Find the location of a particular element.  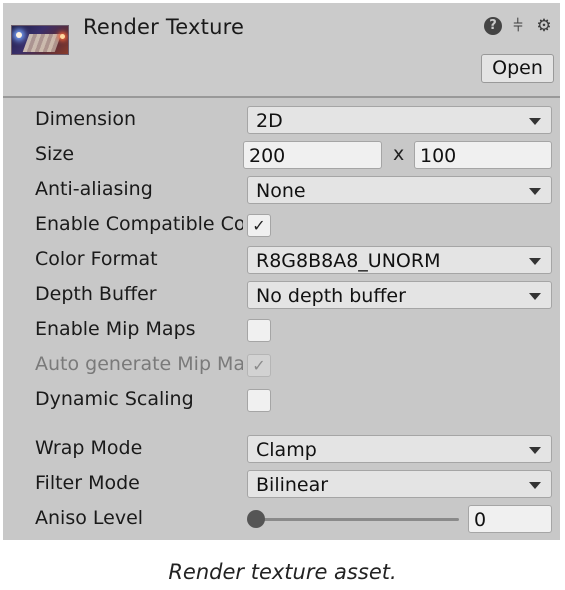

texture-preview-thumbnail is located at coordinates (40, 40).